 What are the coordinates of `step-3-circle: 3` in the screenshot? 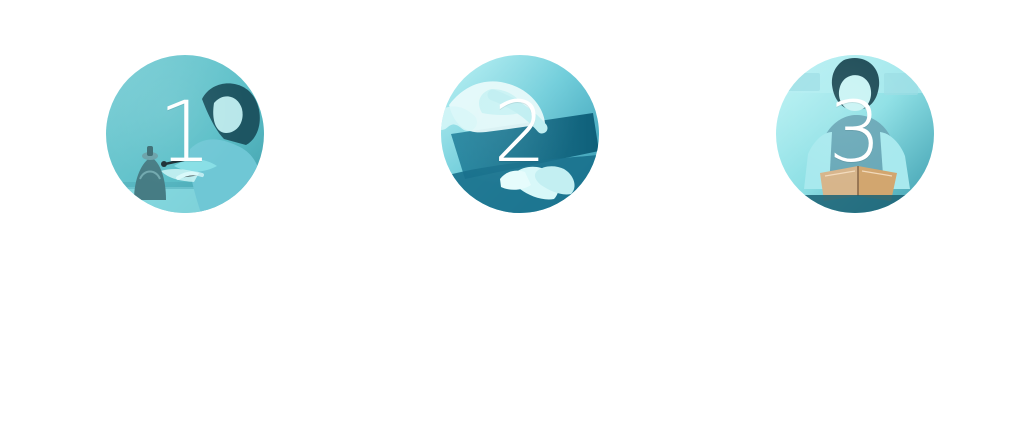 It's located at (855, 134).